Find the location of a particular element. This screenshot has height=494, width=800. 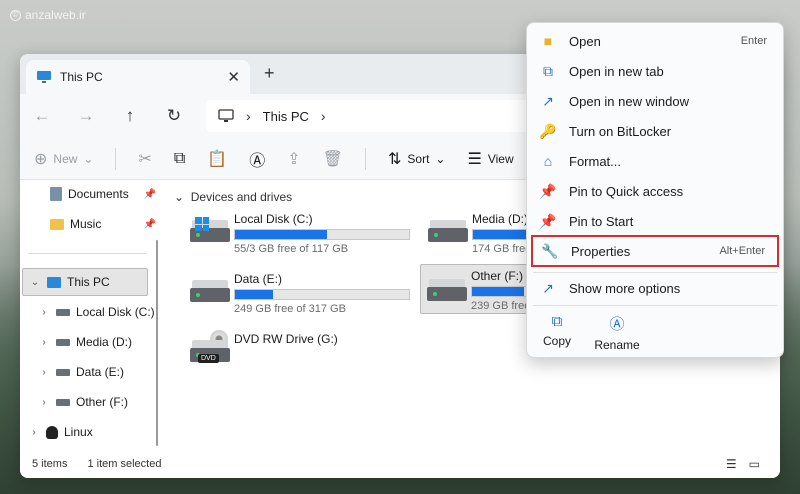

bitlocker-icon: 🔑 is located at coordinates (548, 130).